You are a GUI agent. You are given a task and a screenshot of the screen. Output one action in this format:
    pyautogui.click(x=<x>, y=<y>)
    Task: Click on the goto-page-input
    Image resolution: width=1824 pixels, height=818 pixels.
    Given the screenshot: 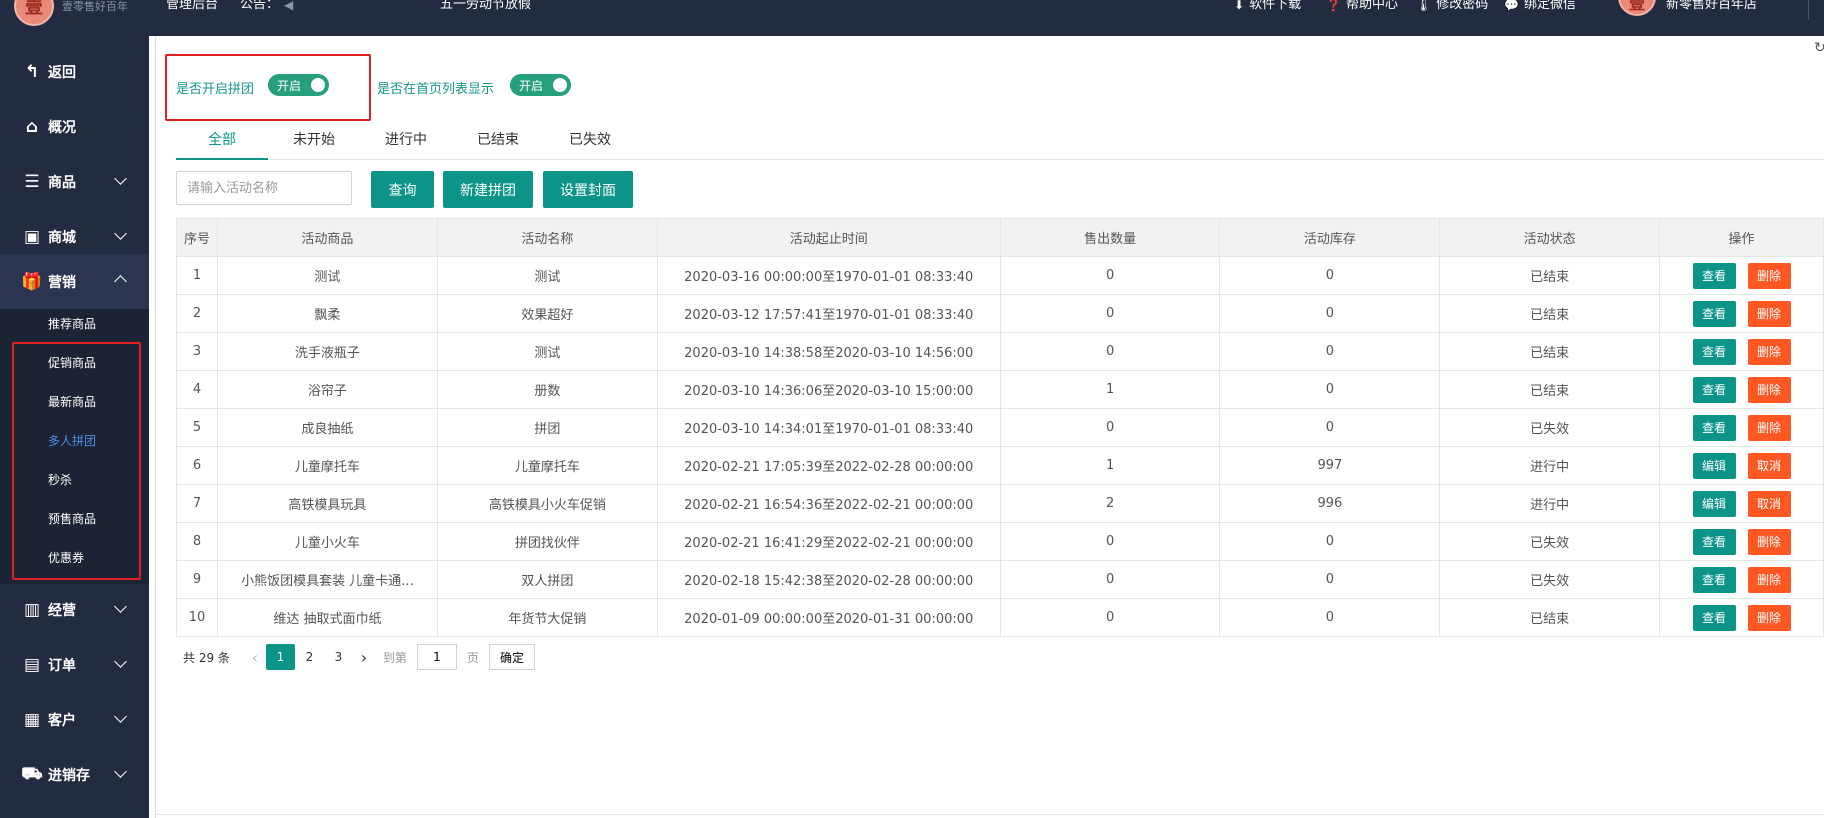 What is the action you would take?
    pyautogui.click(x=436, y=657)
    